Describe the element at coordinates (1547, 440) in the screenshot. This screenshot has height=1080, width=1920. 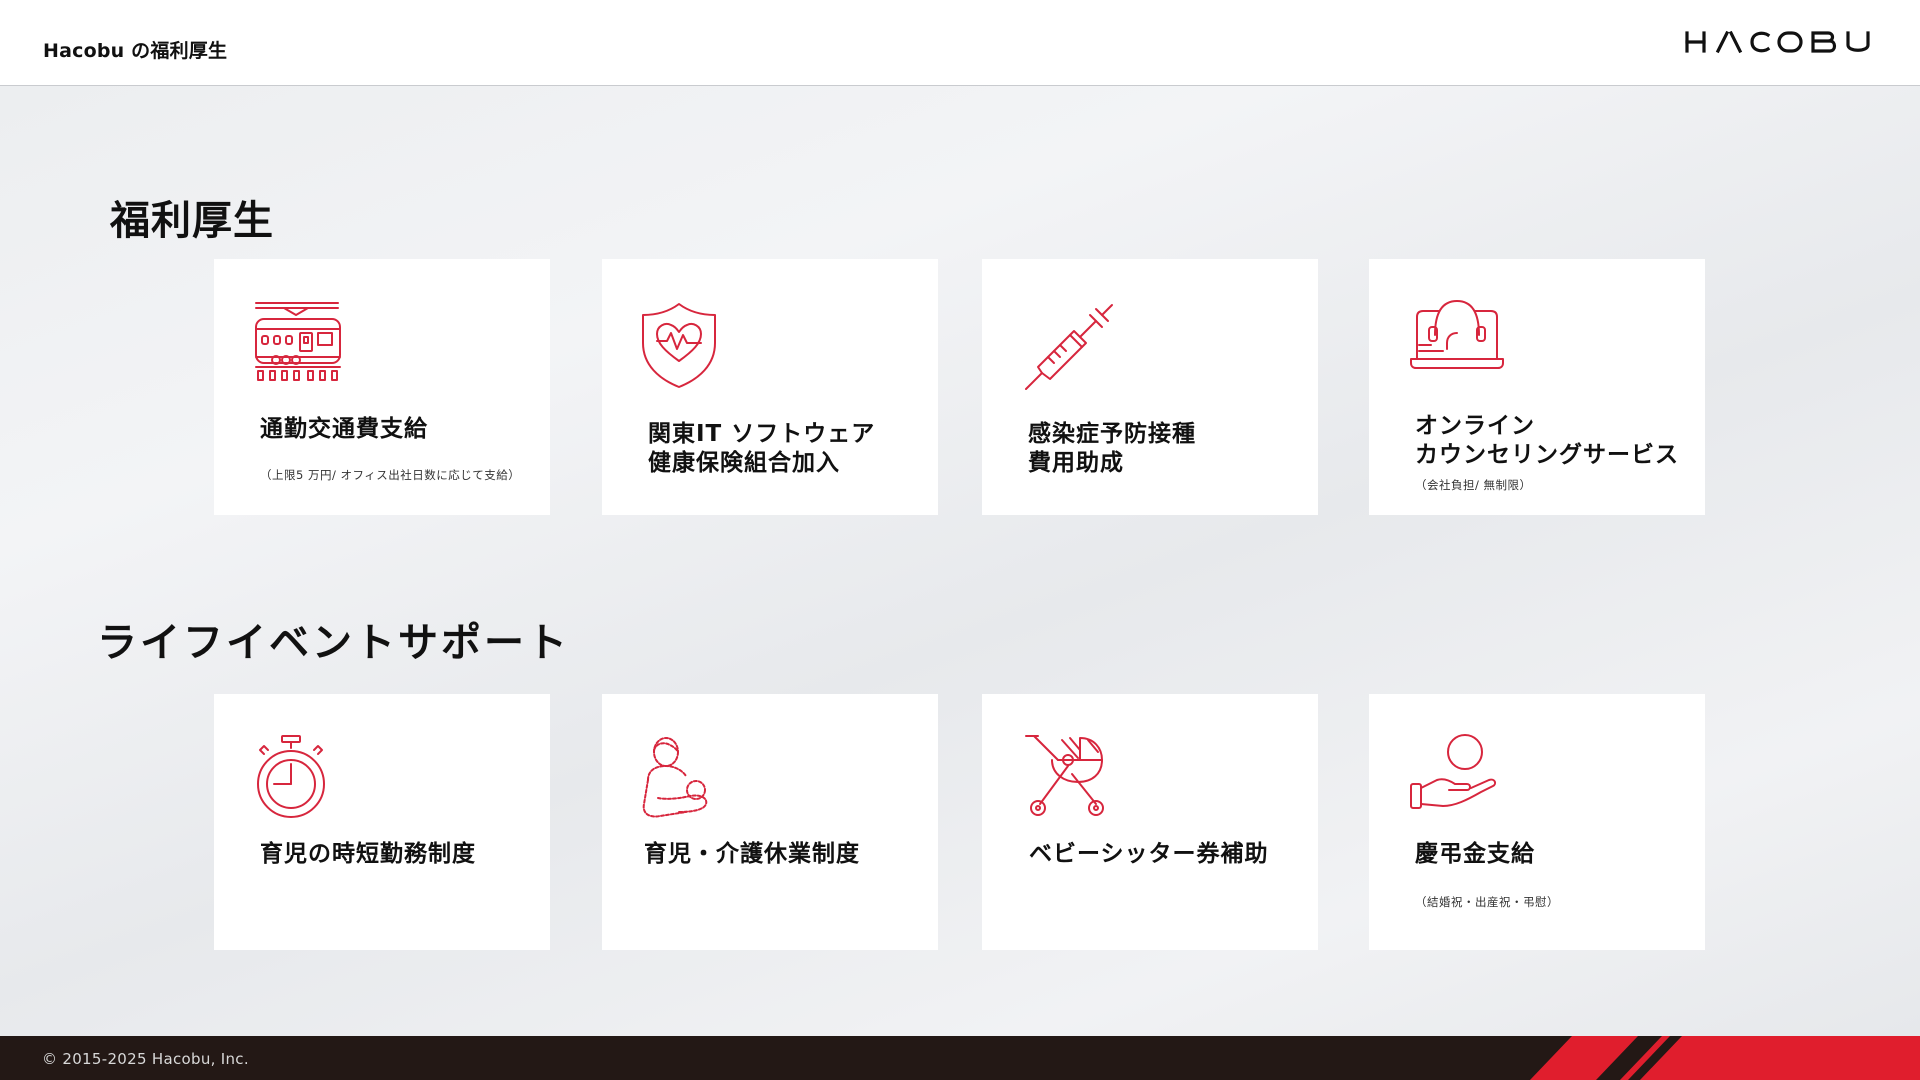
I see `card-title: オンライン カウンセリングサービス` at that location.